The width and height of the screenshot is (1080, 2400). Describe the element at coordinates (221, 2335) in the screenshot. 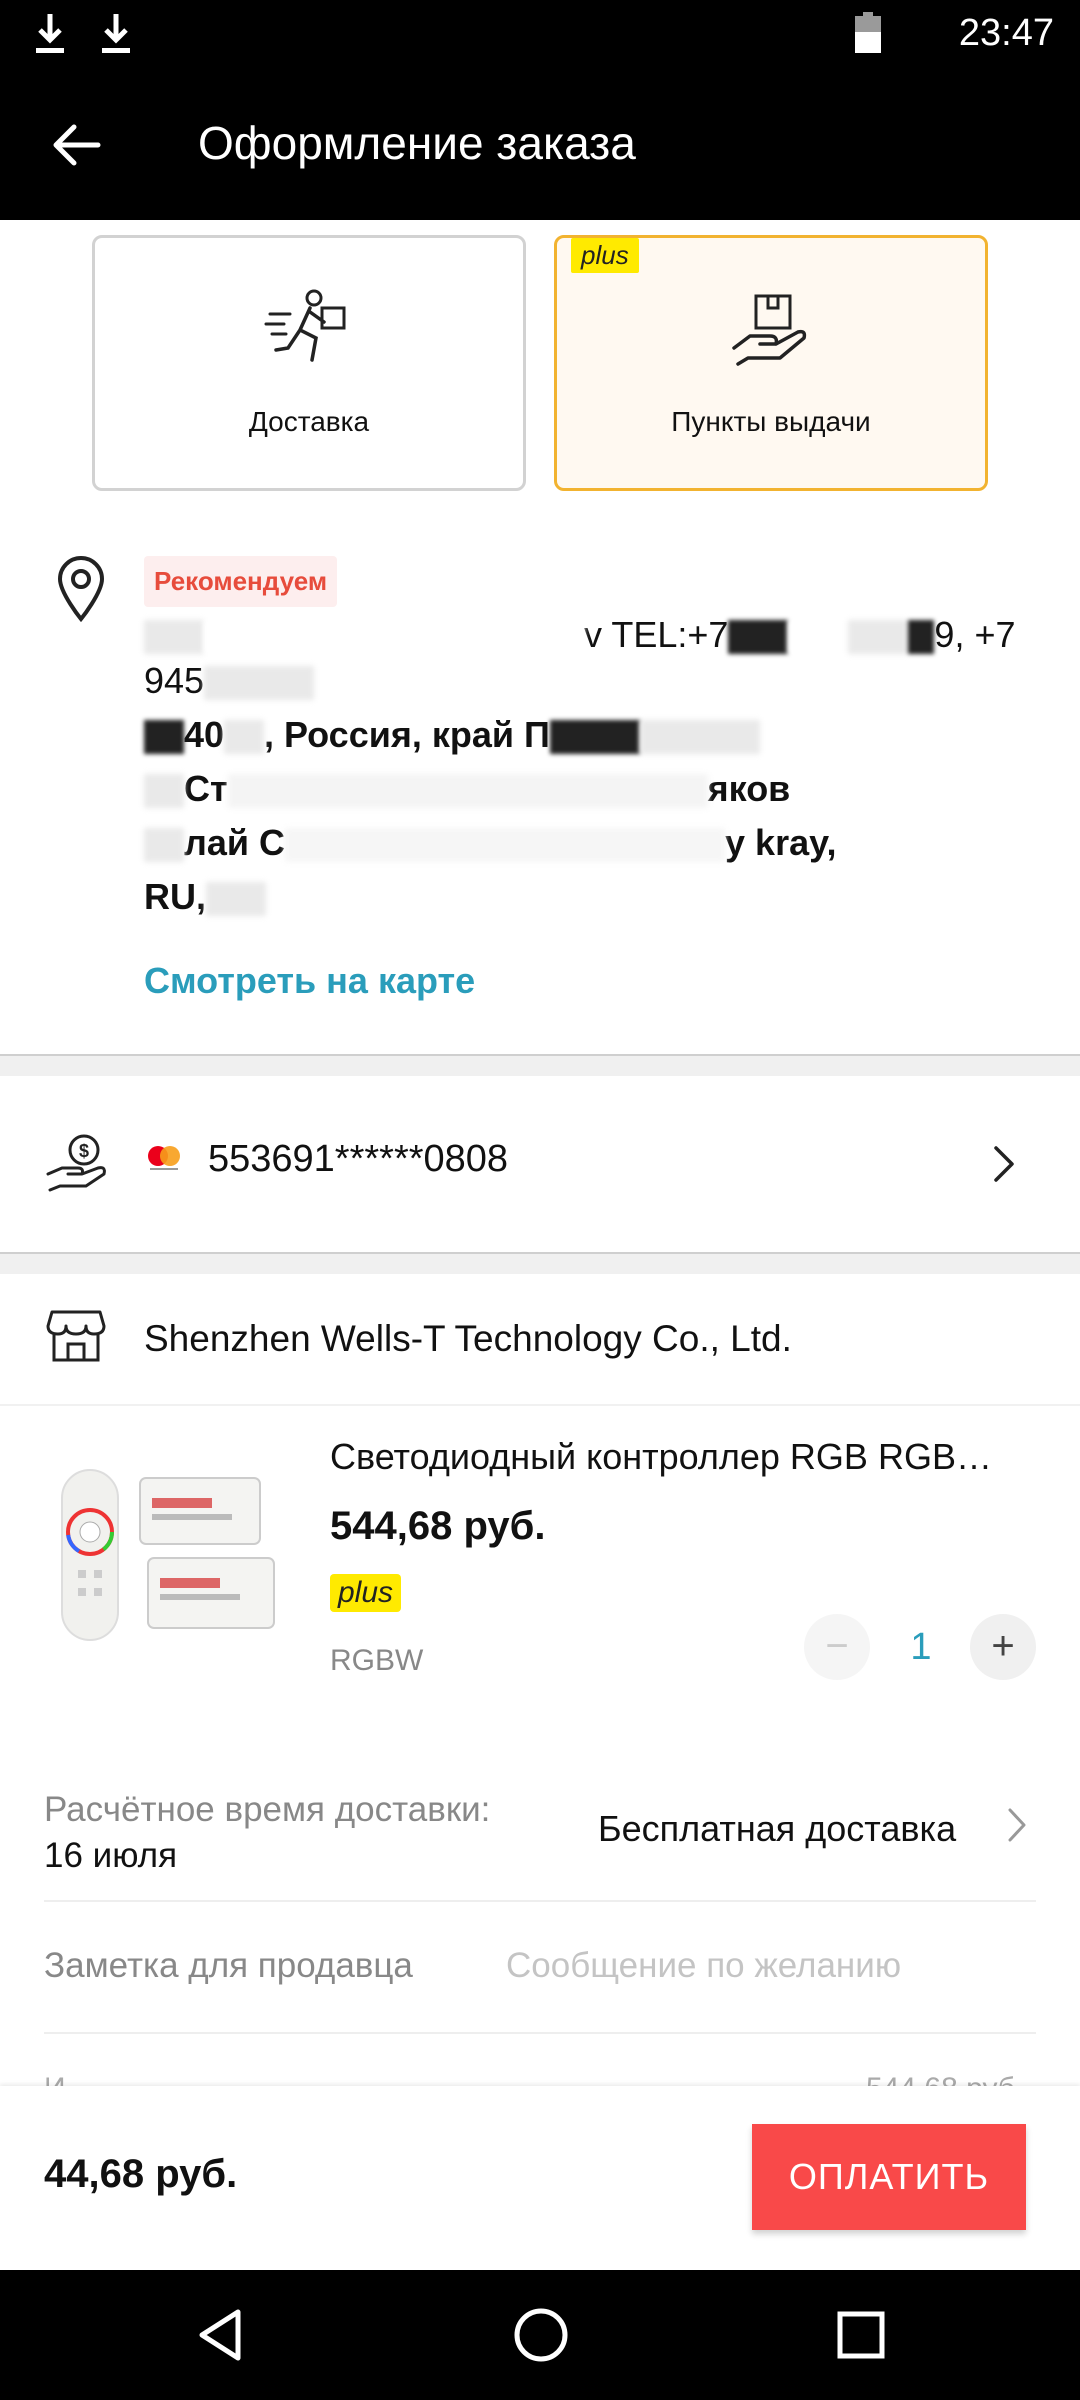

I see `nav-back-icon` at that location.